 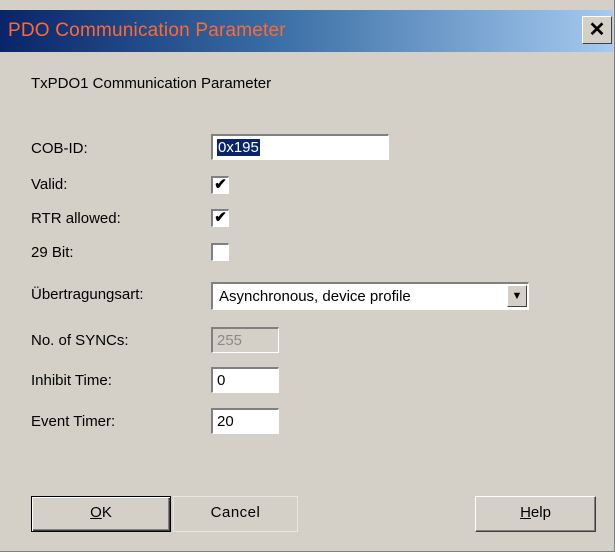 I want to click on rtr-allowed-checkbox: ✔, so click(x=220, y=218).